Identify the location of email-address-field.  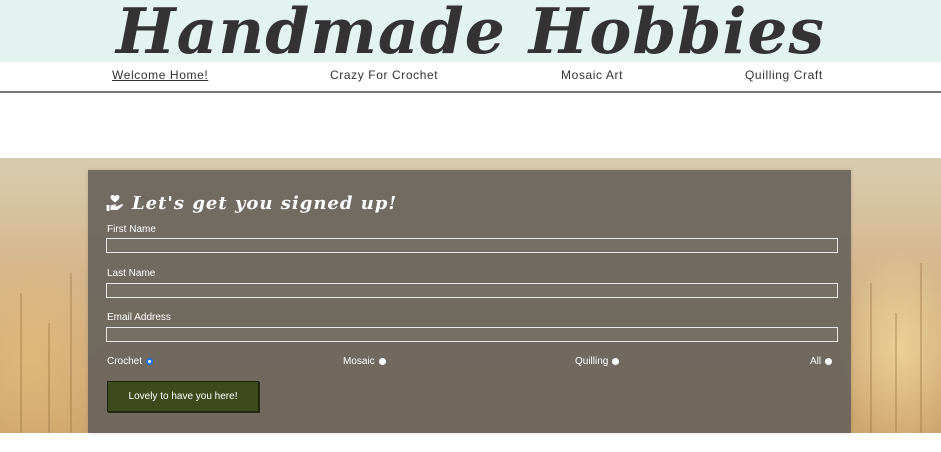
(472, 334).